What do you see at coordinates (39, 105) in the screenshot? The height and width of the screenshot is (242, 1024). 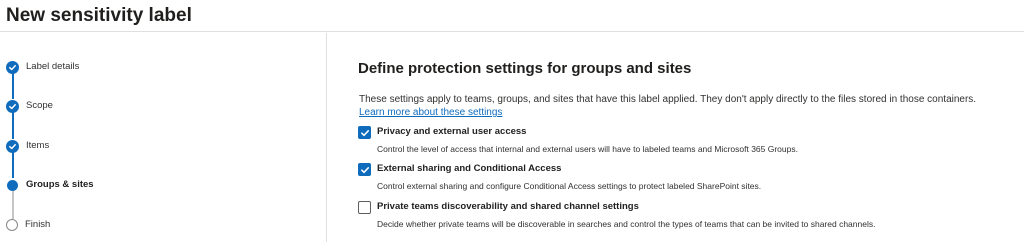 I see `step-label: Scope` at bounding box center [39, 105].